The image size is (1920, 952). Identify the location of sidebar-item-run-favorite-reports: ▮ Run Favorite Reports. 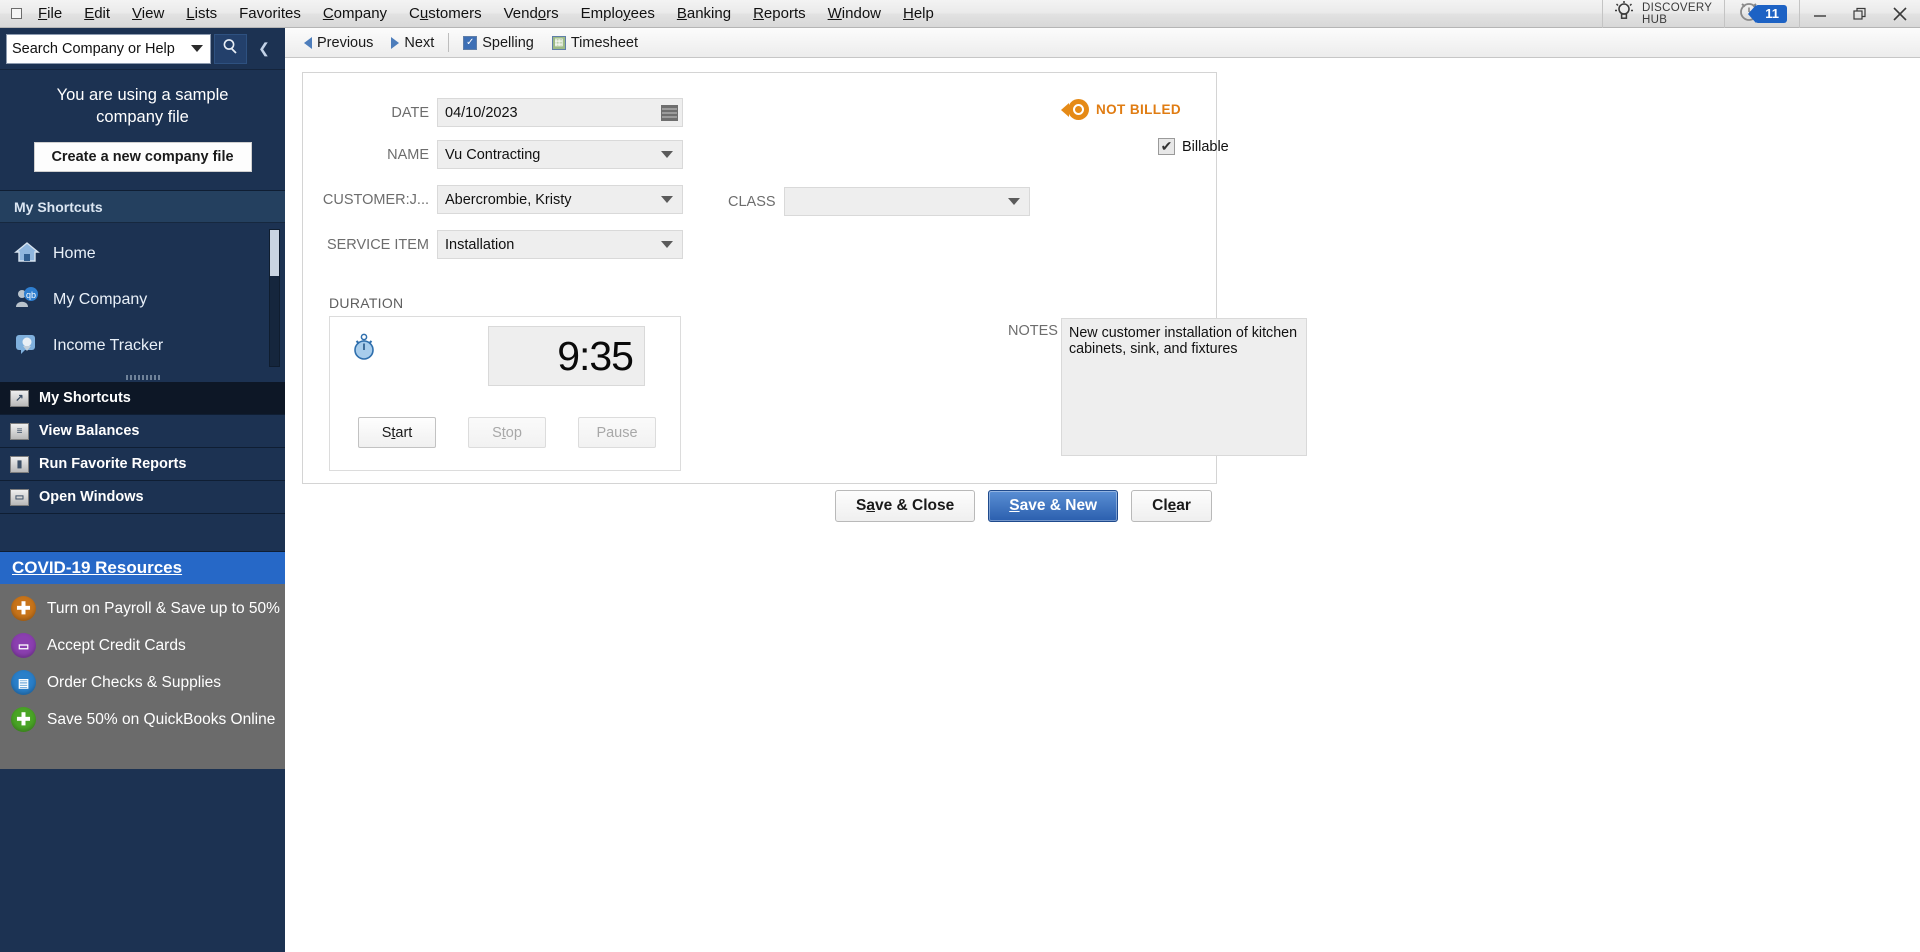
(142, 464).